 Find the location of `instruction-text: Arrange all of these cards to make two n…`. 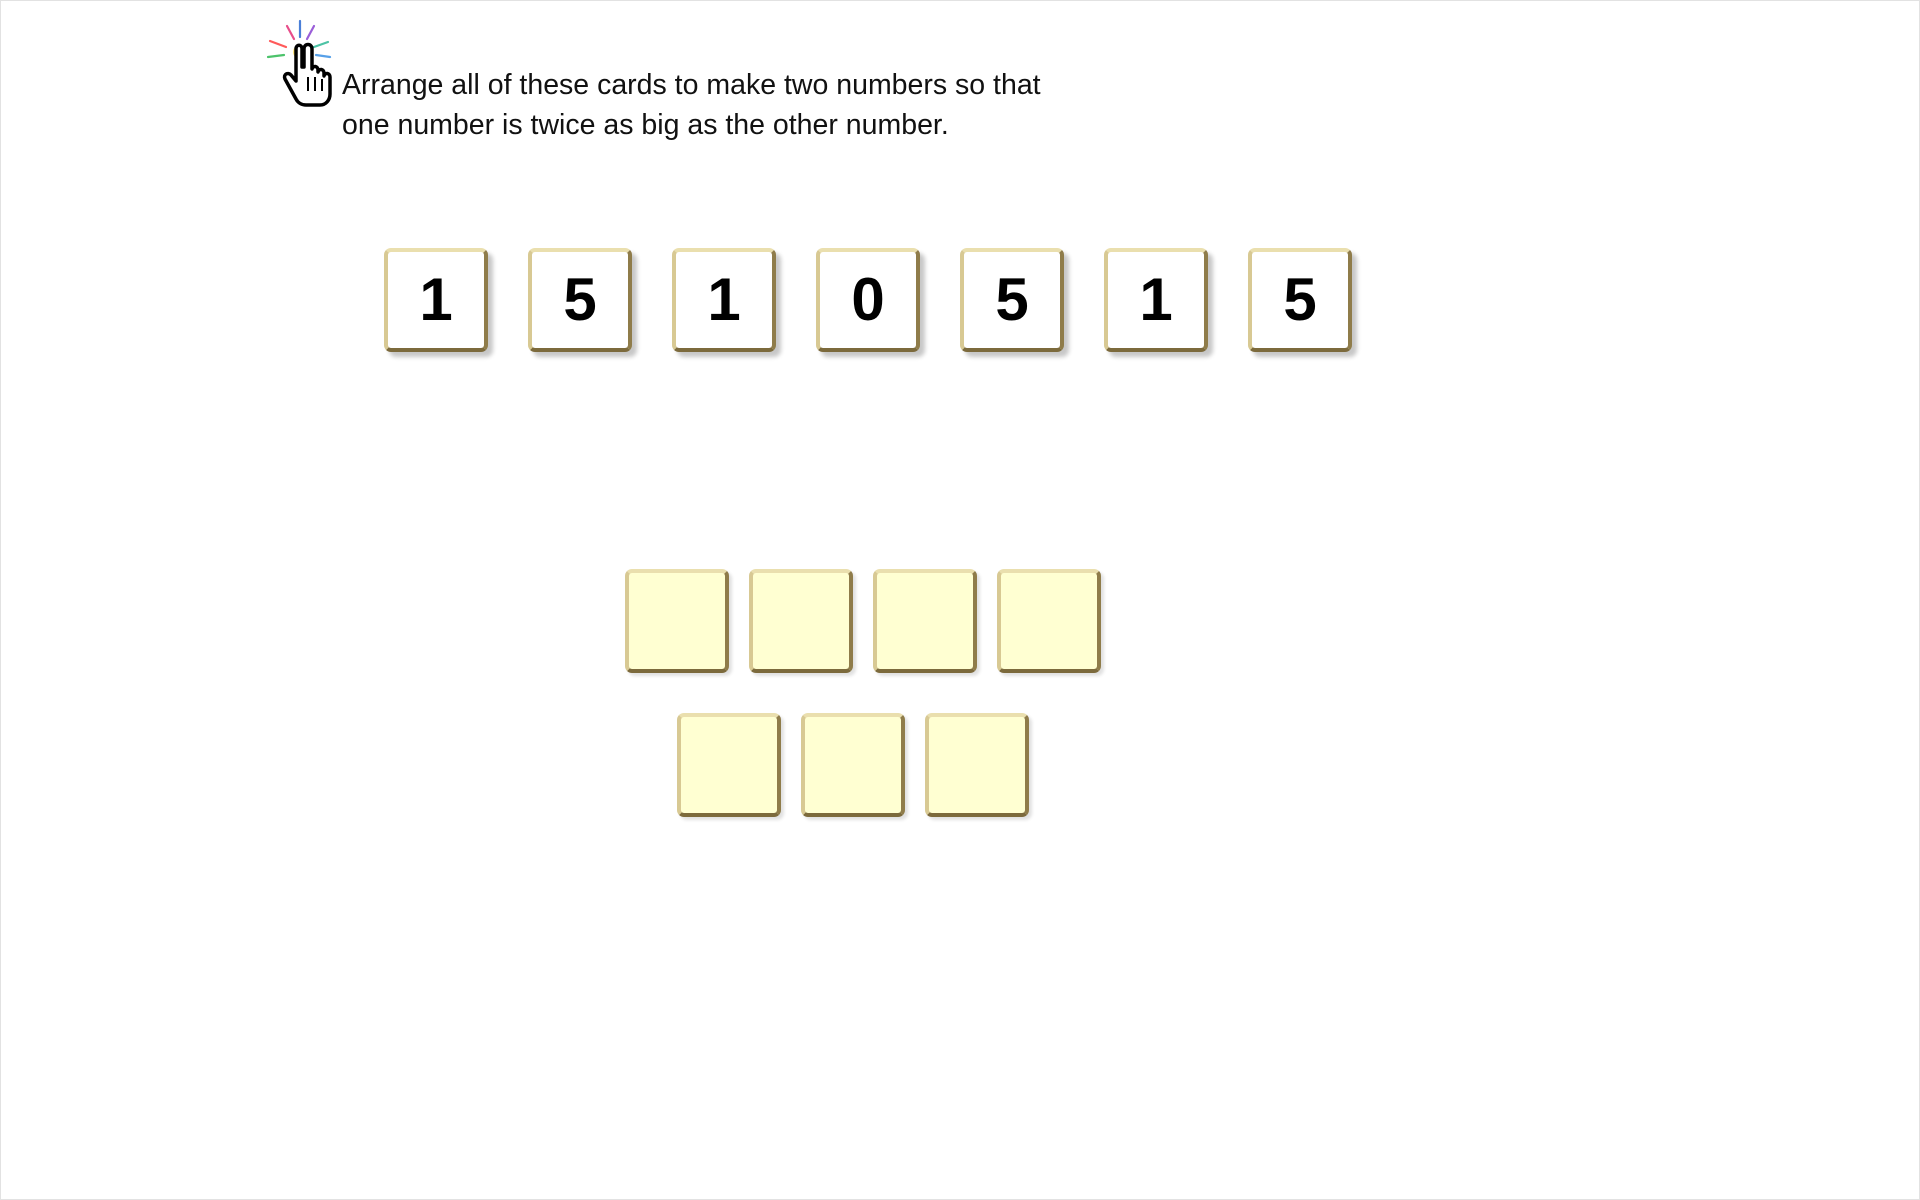

instruction-text: Arrange all of these cards to make two n… is located at coordinates (792, 105).